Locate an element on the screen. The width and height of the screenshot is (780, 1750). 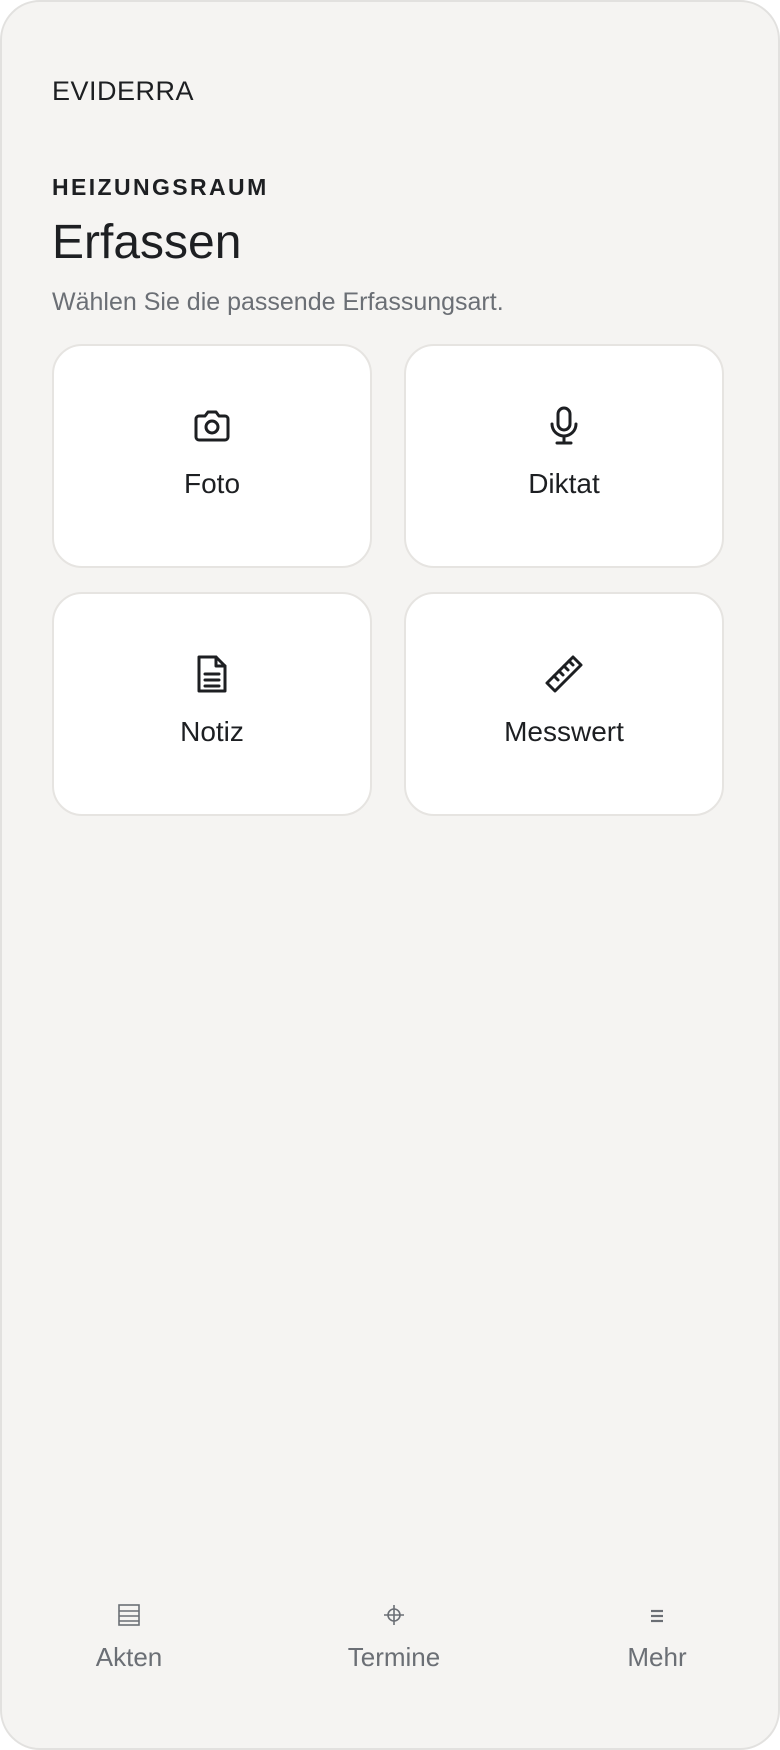
tab-mehr: Mehr is located at coordinates (657, 1648).